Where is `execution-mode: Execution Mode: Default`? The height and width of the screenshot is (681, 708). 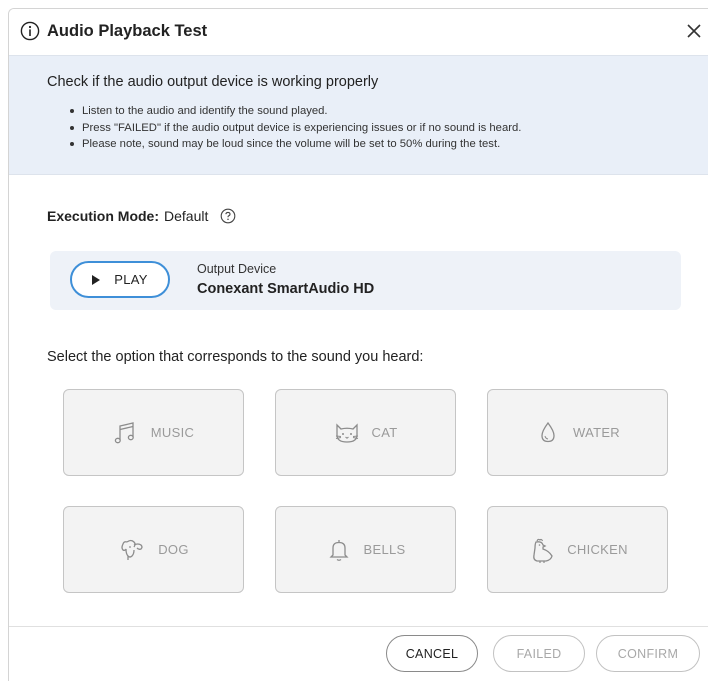
execution-mode: Execution Mode: Default is located at coordinates (141, 216).